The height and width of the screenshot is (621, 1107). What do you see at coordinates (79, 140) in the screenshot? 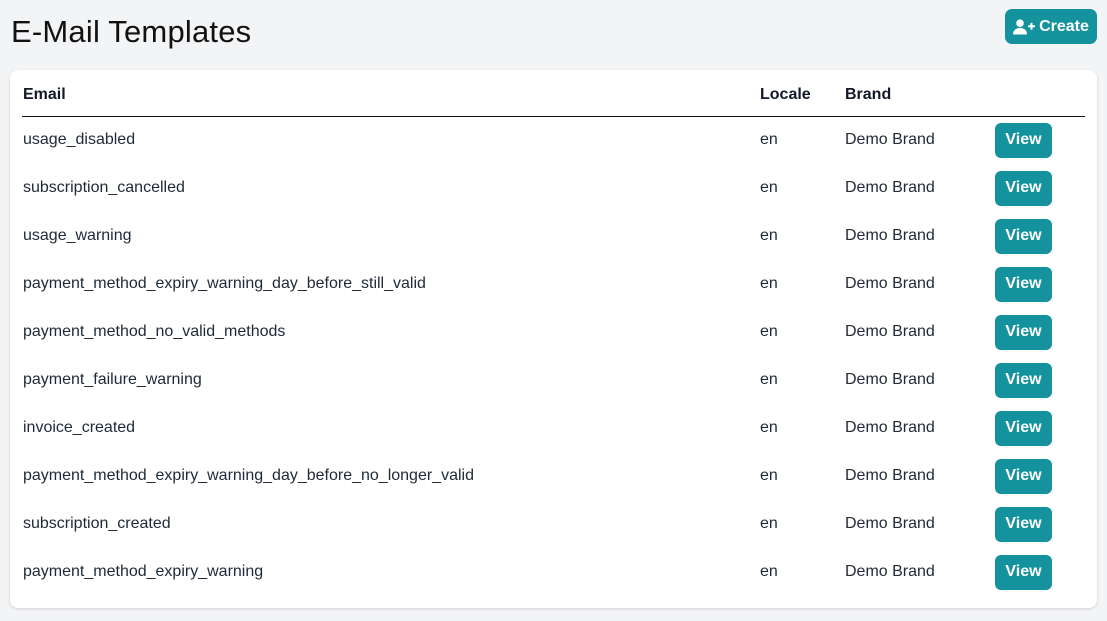
I see `cell-email: usage_disabled` at bounding box center [79, 140].